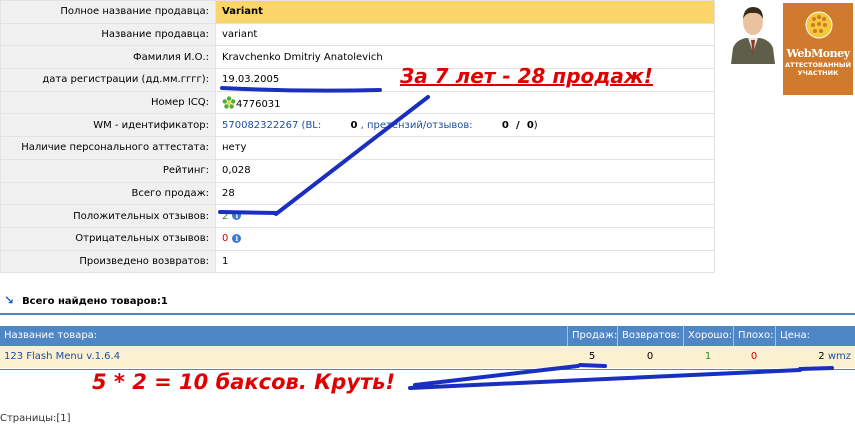 The width and height of the screenshot is (855, 426). What do you see at coordinates (260, 125) in the screenshot?
I see `wmid-link: 570082322267` at bounding box center [260, 125].